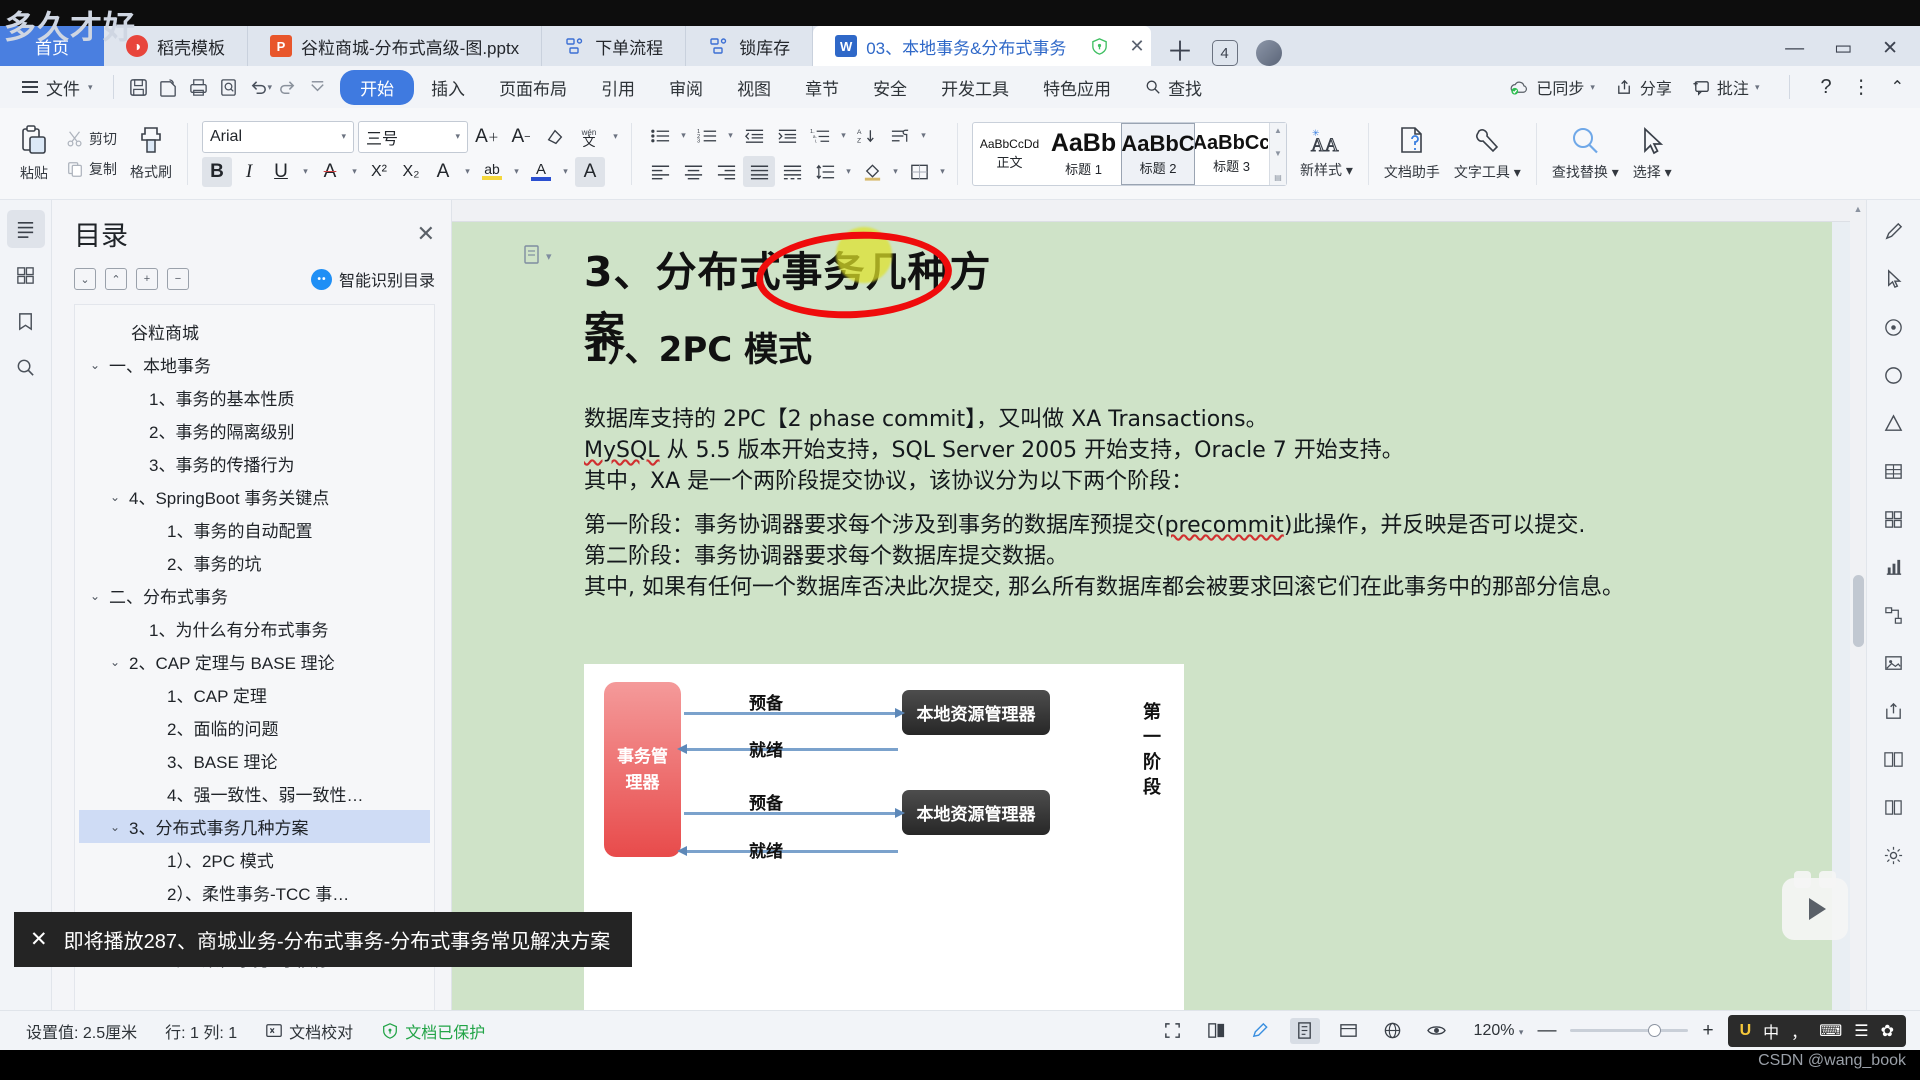 The width and height of the screenshot is (1920, 1080). What do you see at coordinates (1585, 153) in the screenshot?
I see `find-replace-button: 查找替换 ▾` at bounding box center [1585, 153].